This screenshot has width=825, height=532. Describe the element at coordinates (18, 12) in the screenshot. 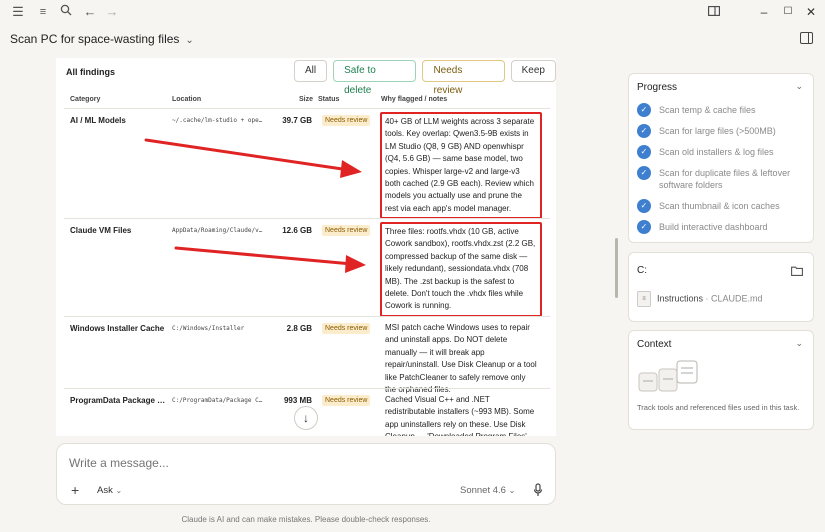

I see `menu-icon: ☰` at that location.